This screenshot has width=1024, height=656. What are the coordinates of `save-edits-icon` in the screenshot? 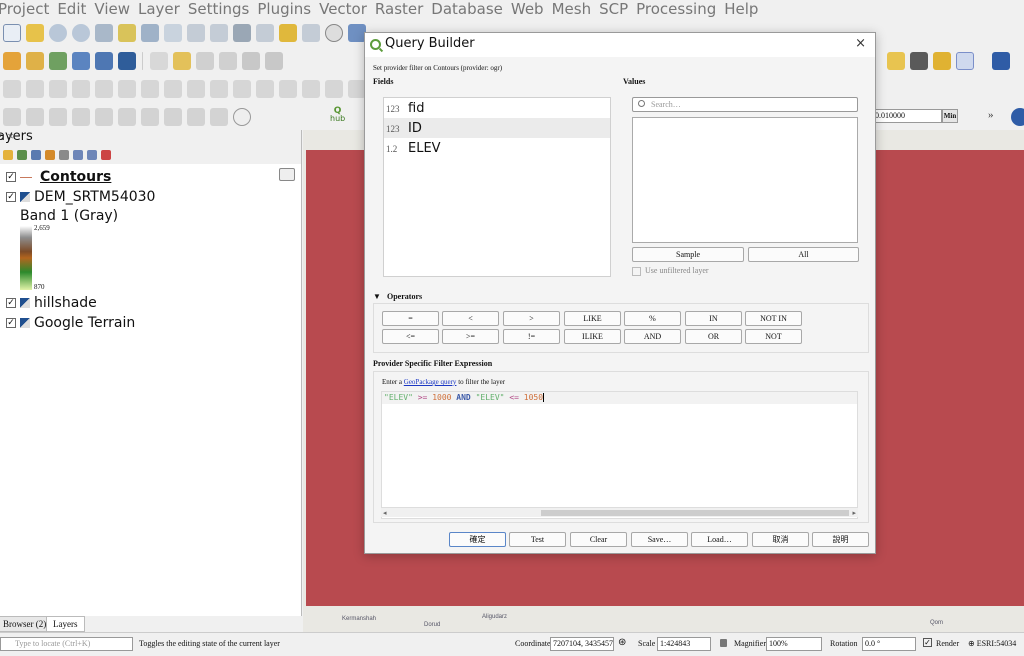 It's located at (205, 61).